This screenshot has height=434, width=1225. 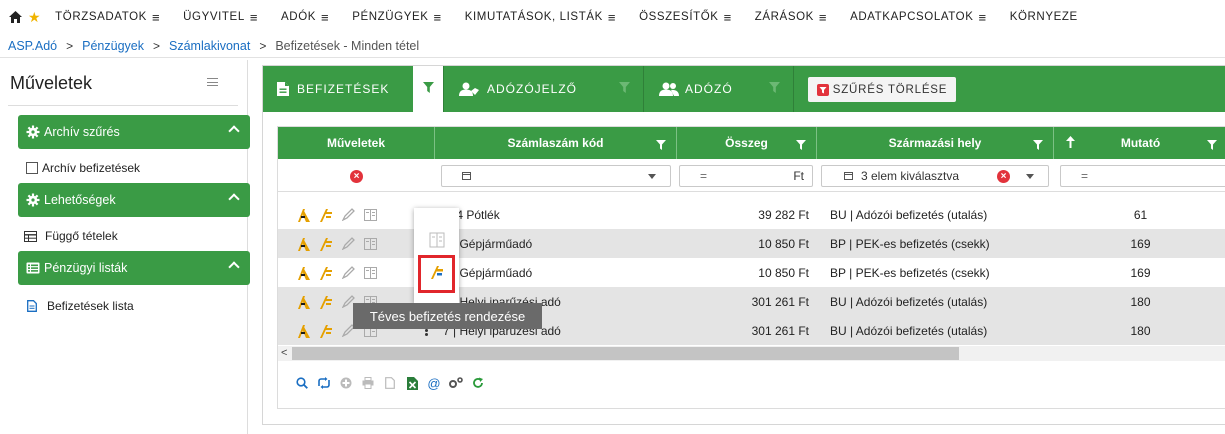 What do you see at coordinates (798, 176) in the screenshot?
I see `unit-label: Ft` at bounding box center [798, 176].